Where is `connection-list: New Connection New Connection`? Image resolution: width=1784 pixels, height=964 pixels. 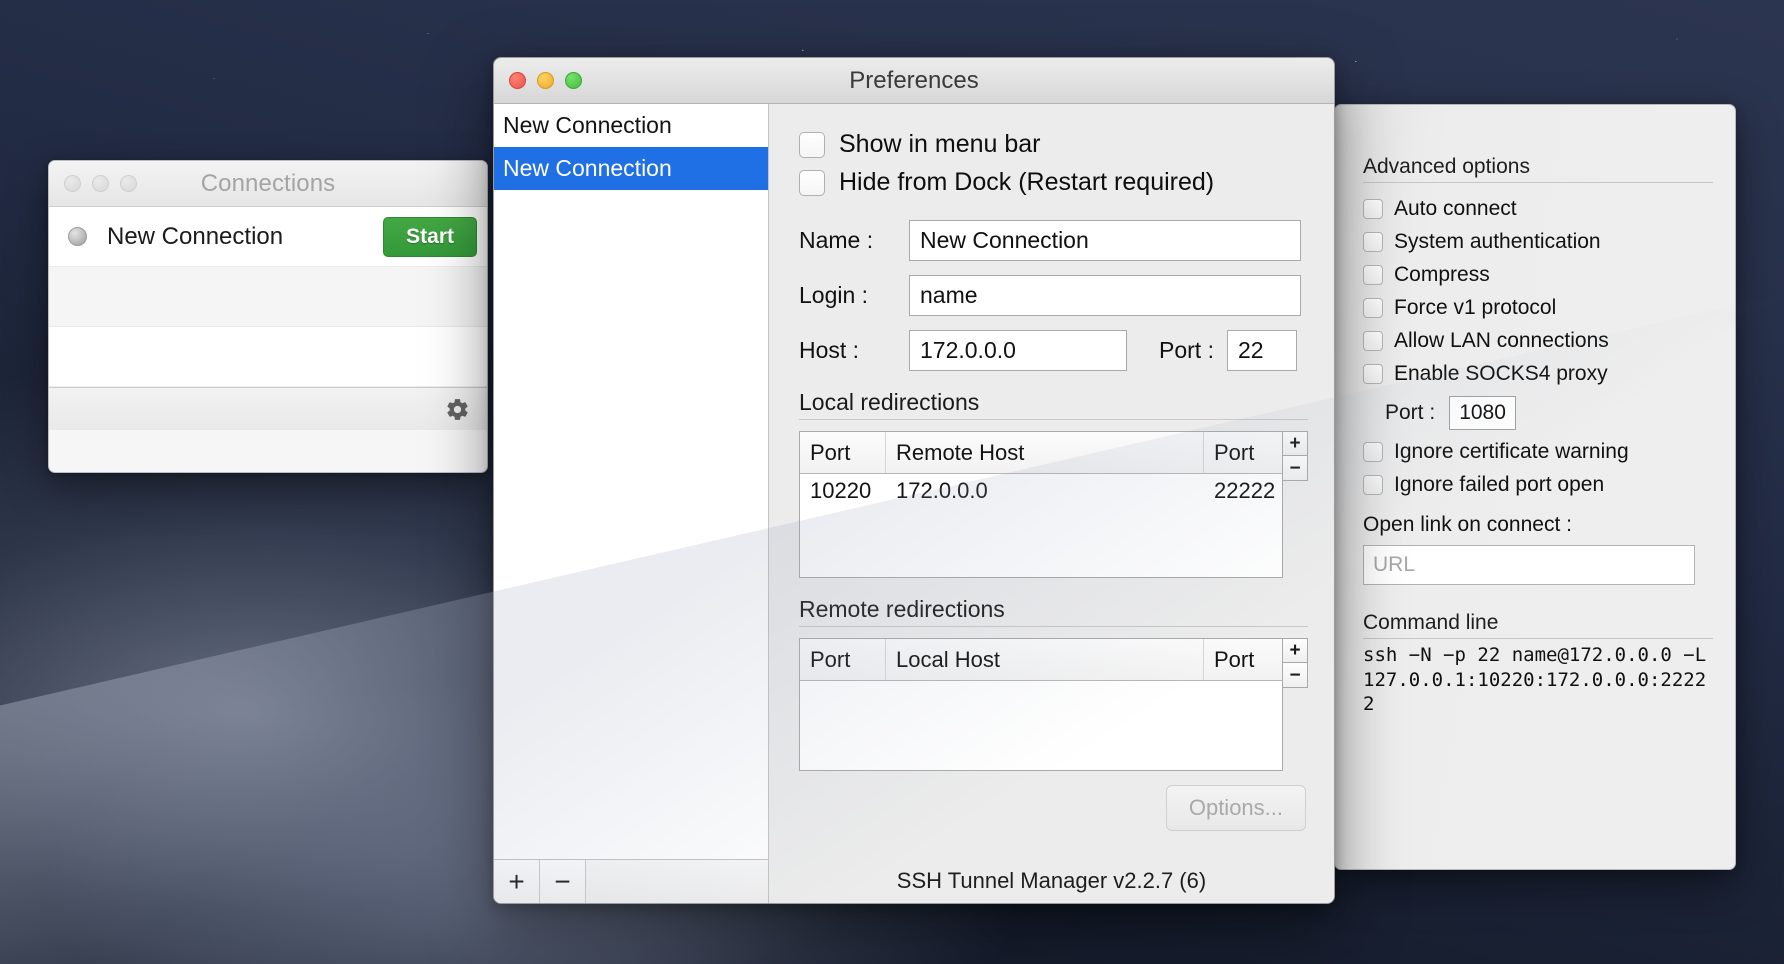 connection-list: New Connection New Connection is located at coordinates (631, 481).